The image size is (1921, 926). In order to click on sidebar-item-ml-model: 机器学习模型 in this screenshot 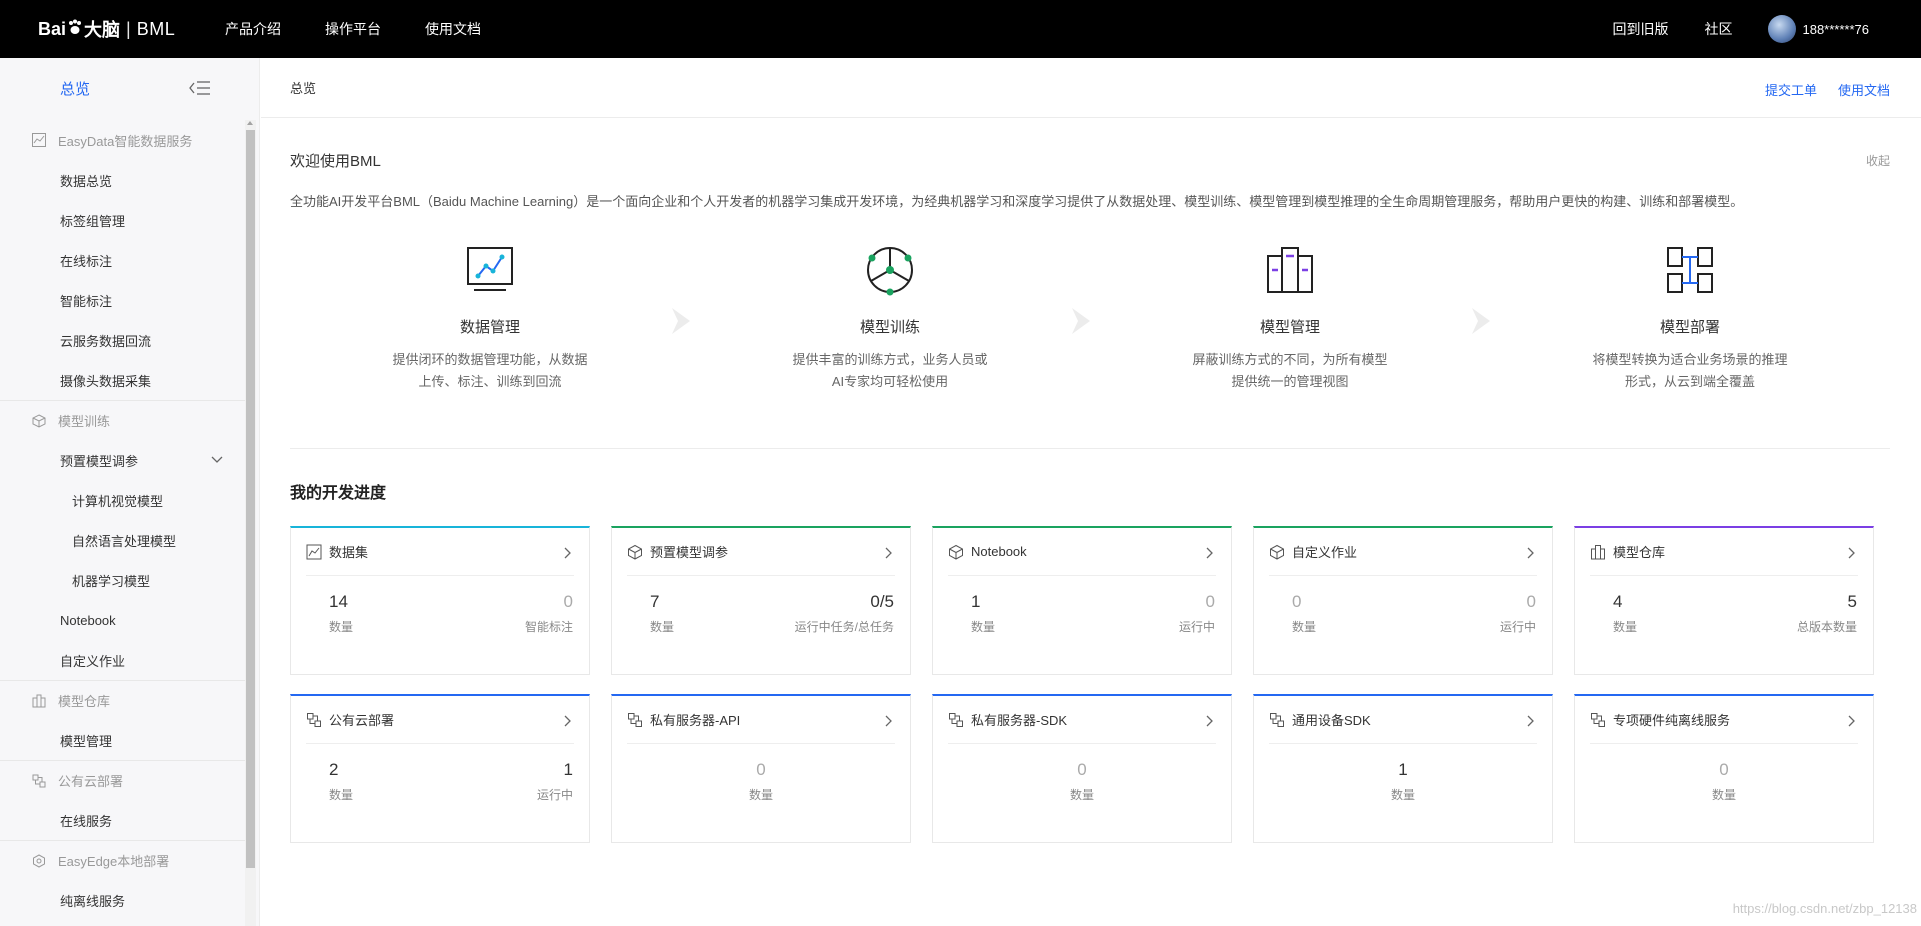, I will do `click(122, 580)`.